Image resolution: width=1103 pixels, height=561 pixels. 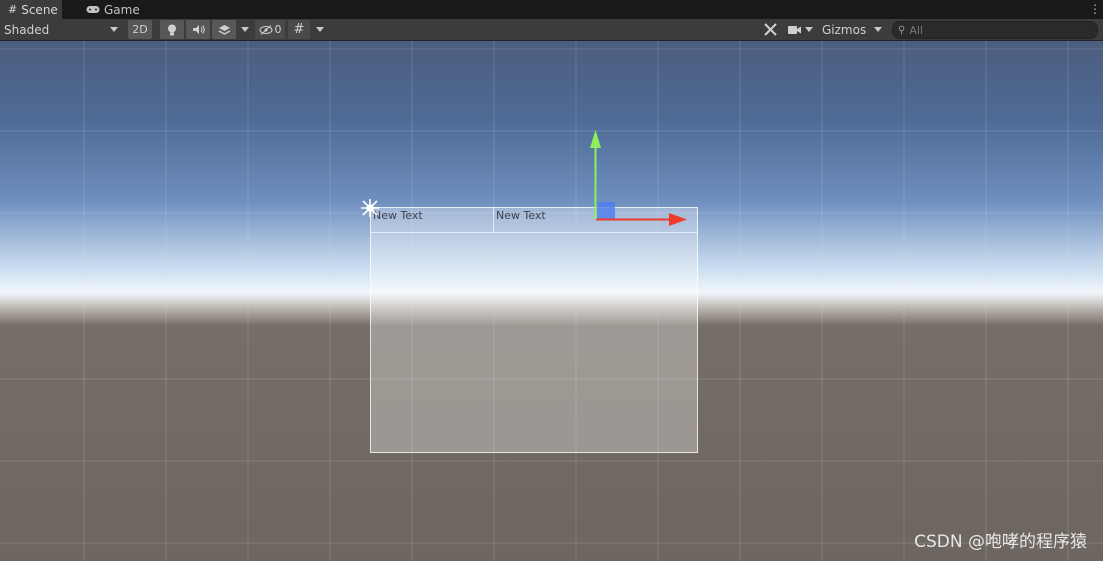 I want to click on camera-settings-button, so click(x=802, y=29).